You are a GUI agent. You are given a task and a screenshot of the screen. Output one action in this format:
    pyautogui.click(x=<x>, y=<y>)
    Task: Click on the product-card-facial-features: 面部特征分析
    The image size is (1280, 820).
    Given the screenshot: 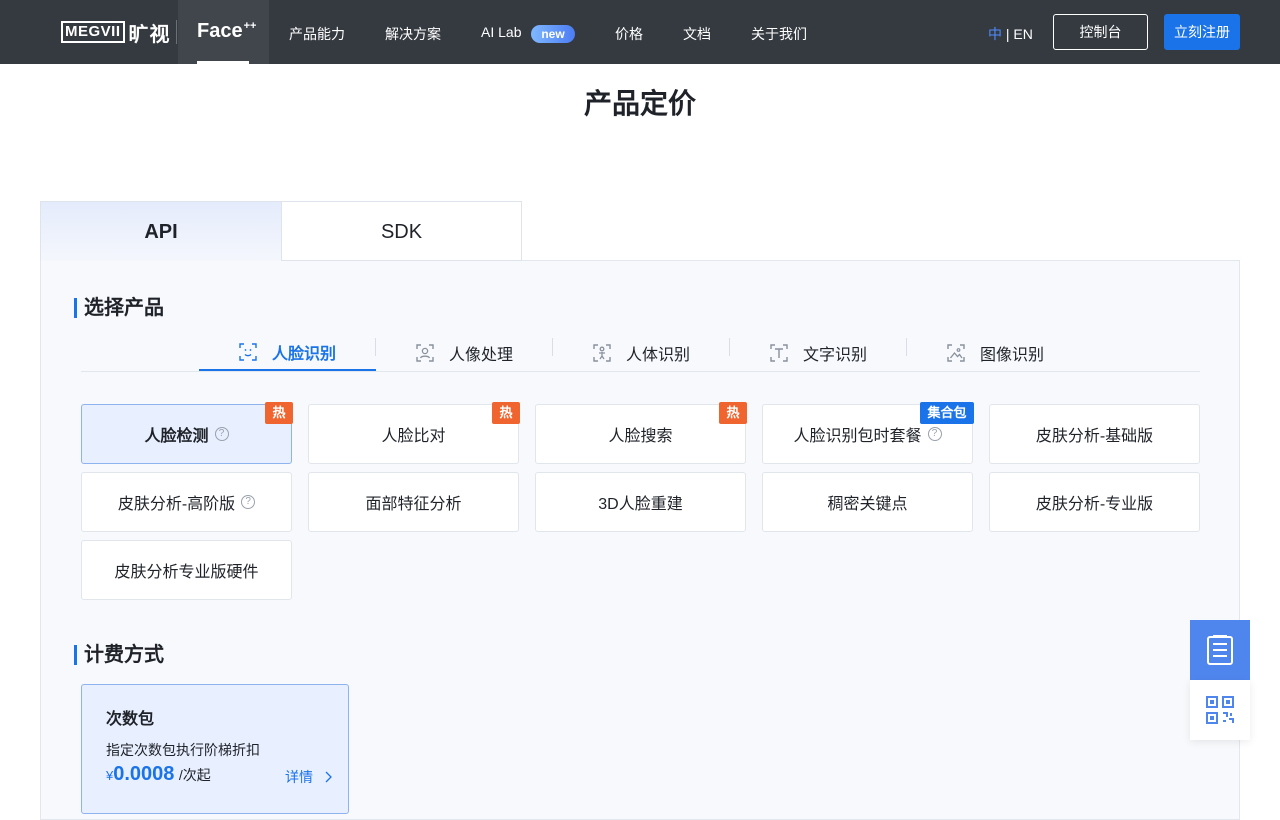 What is the action you would take?
    pyautogui.click(x=413, y=502)
    